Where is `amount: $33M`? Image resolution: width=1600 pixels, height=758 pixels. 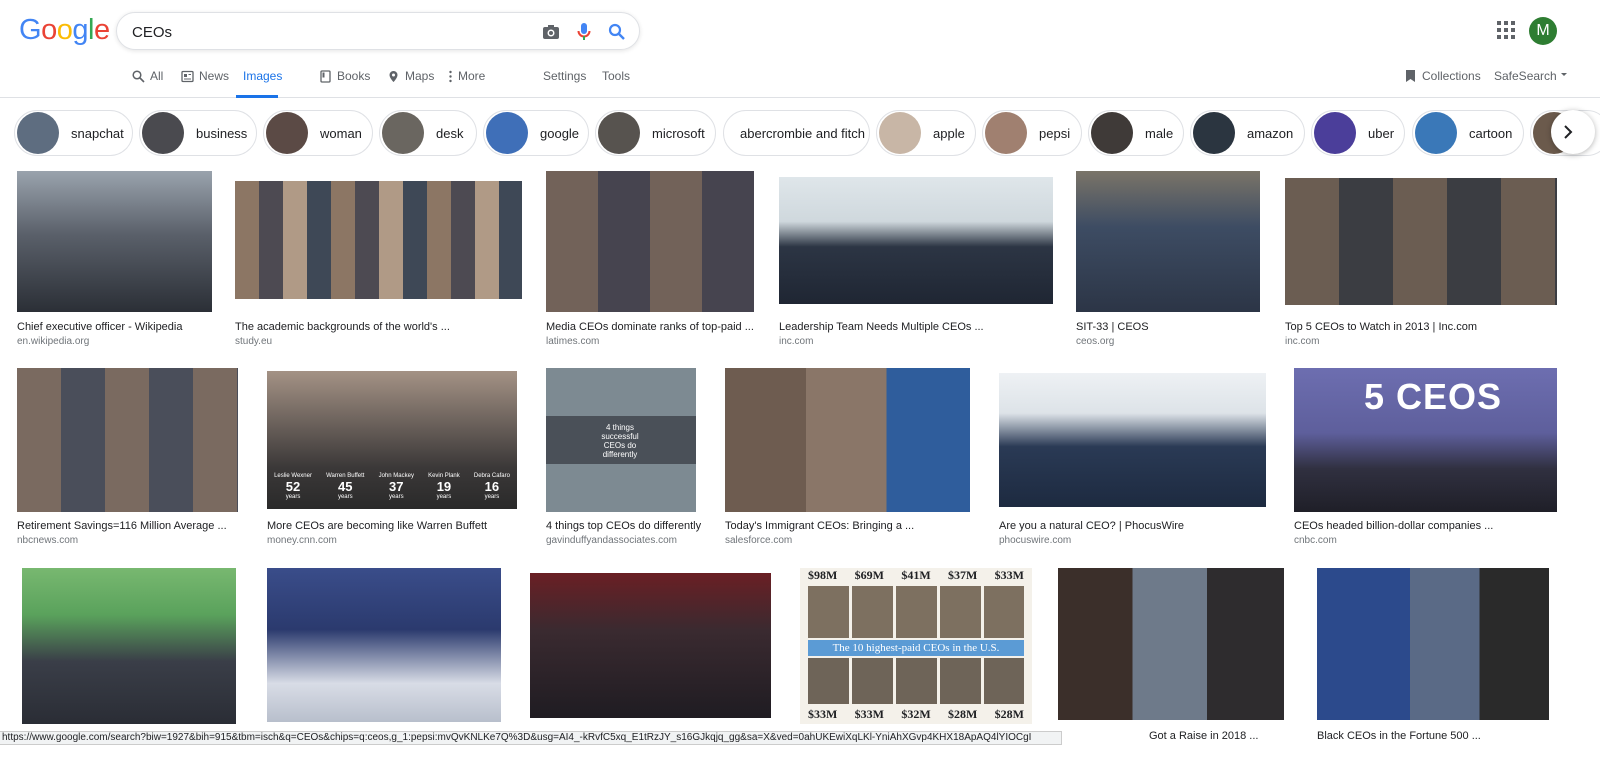
amount: $33M is located at coordinates (1009, 575).